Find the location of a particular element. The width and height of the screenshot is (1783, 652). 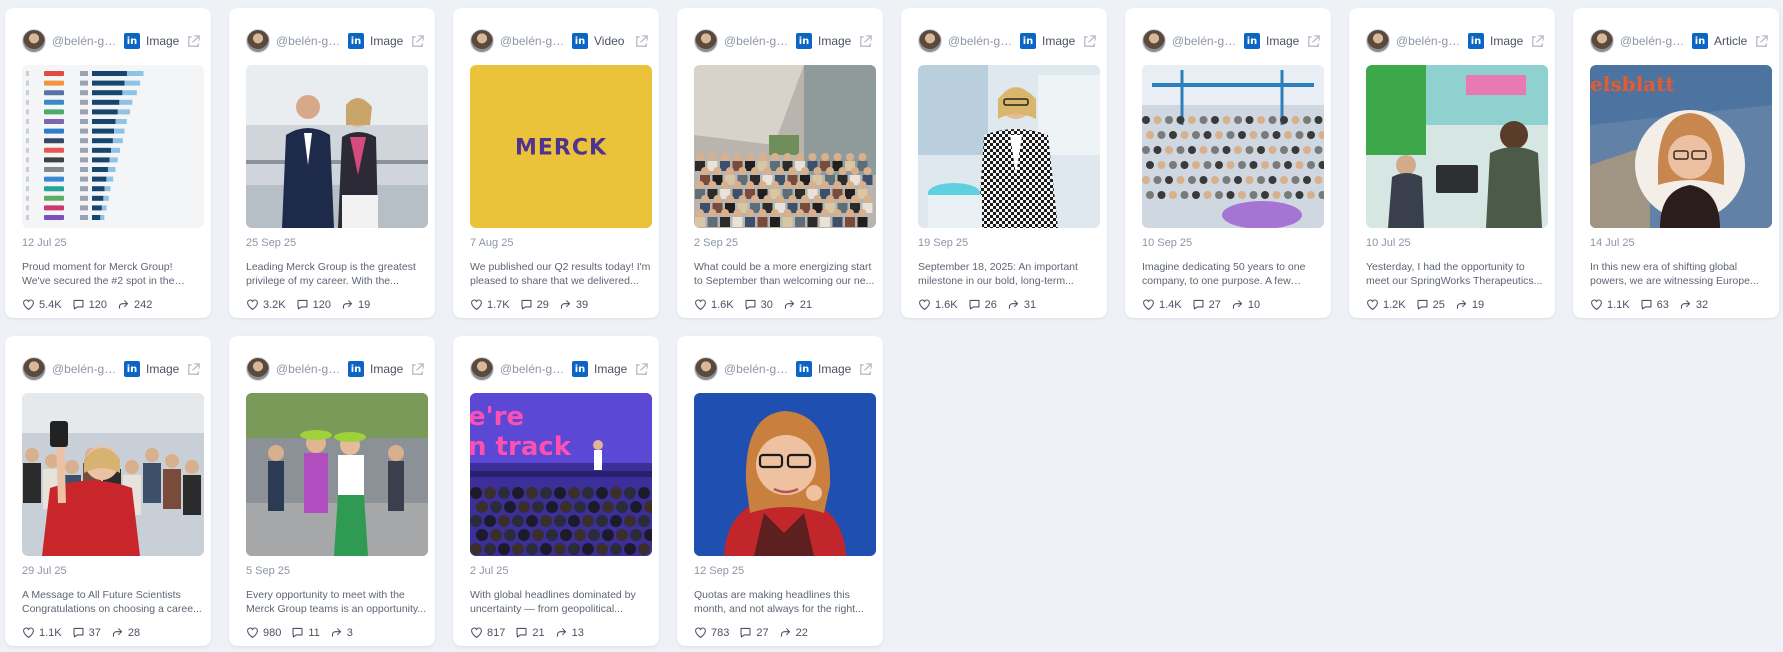

post-stats: 1.1K 37 28 is located at coordinates (86, 632).